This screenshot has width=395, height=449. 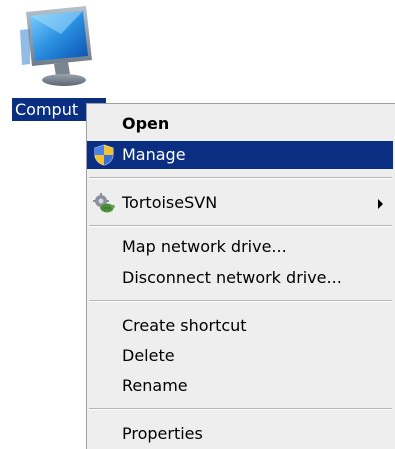 What do you see at coordinates (162, 433) in the screenshot?
I see `menu-item-label: Properties` at bounding box center [162, 433].